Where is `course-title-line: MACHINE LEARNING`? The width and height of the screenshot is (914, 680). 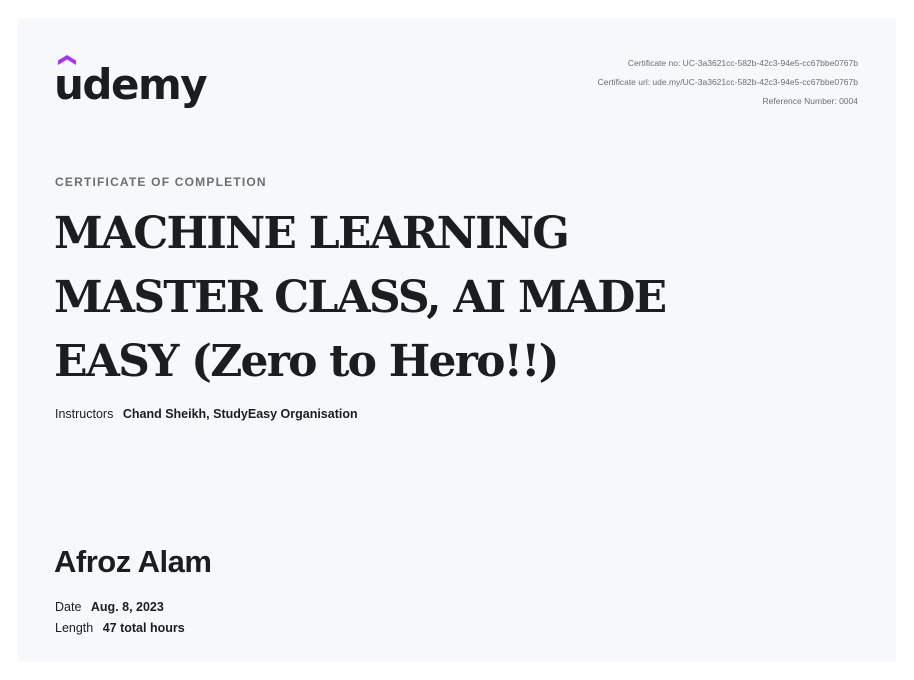 course-title-line: MACHINE LEARNING is located at coordinates (312, 233).